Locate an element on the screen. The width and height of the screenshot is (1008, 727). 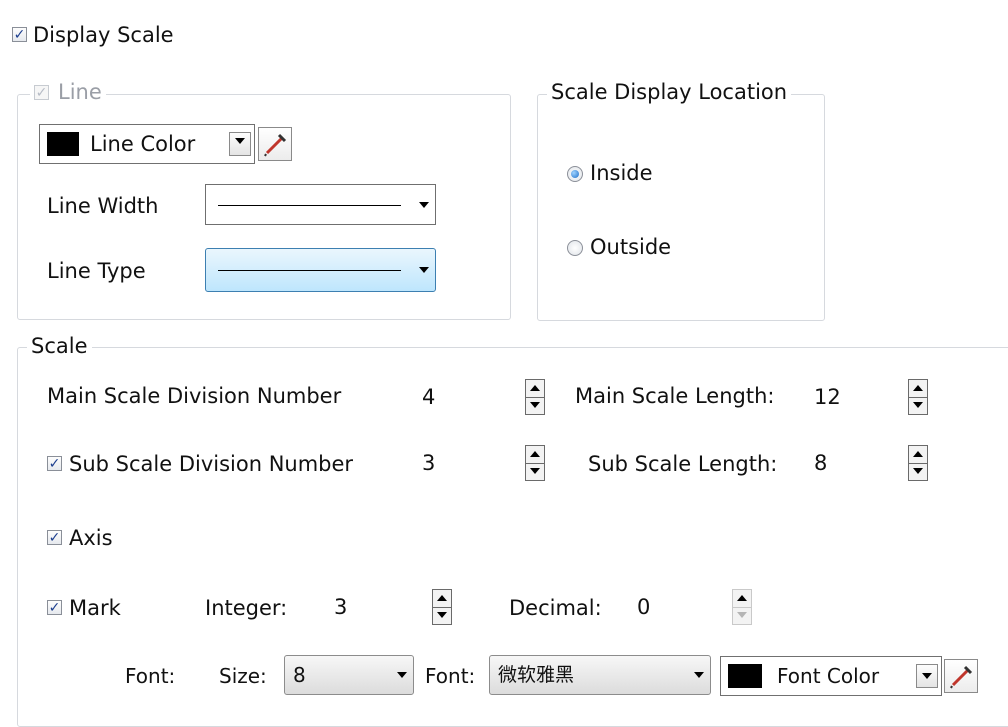
size-value: 8 is located at coordinates (299, 675).